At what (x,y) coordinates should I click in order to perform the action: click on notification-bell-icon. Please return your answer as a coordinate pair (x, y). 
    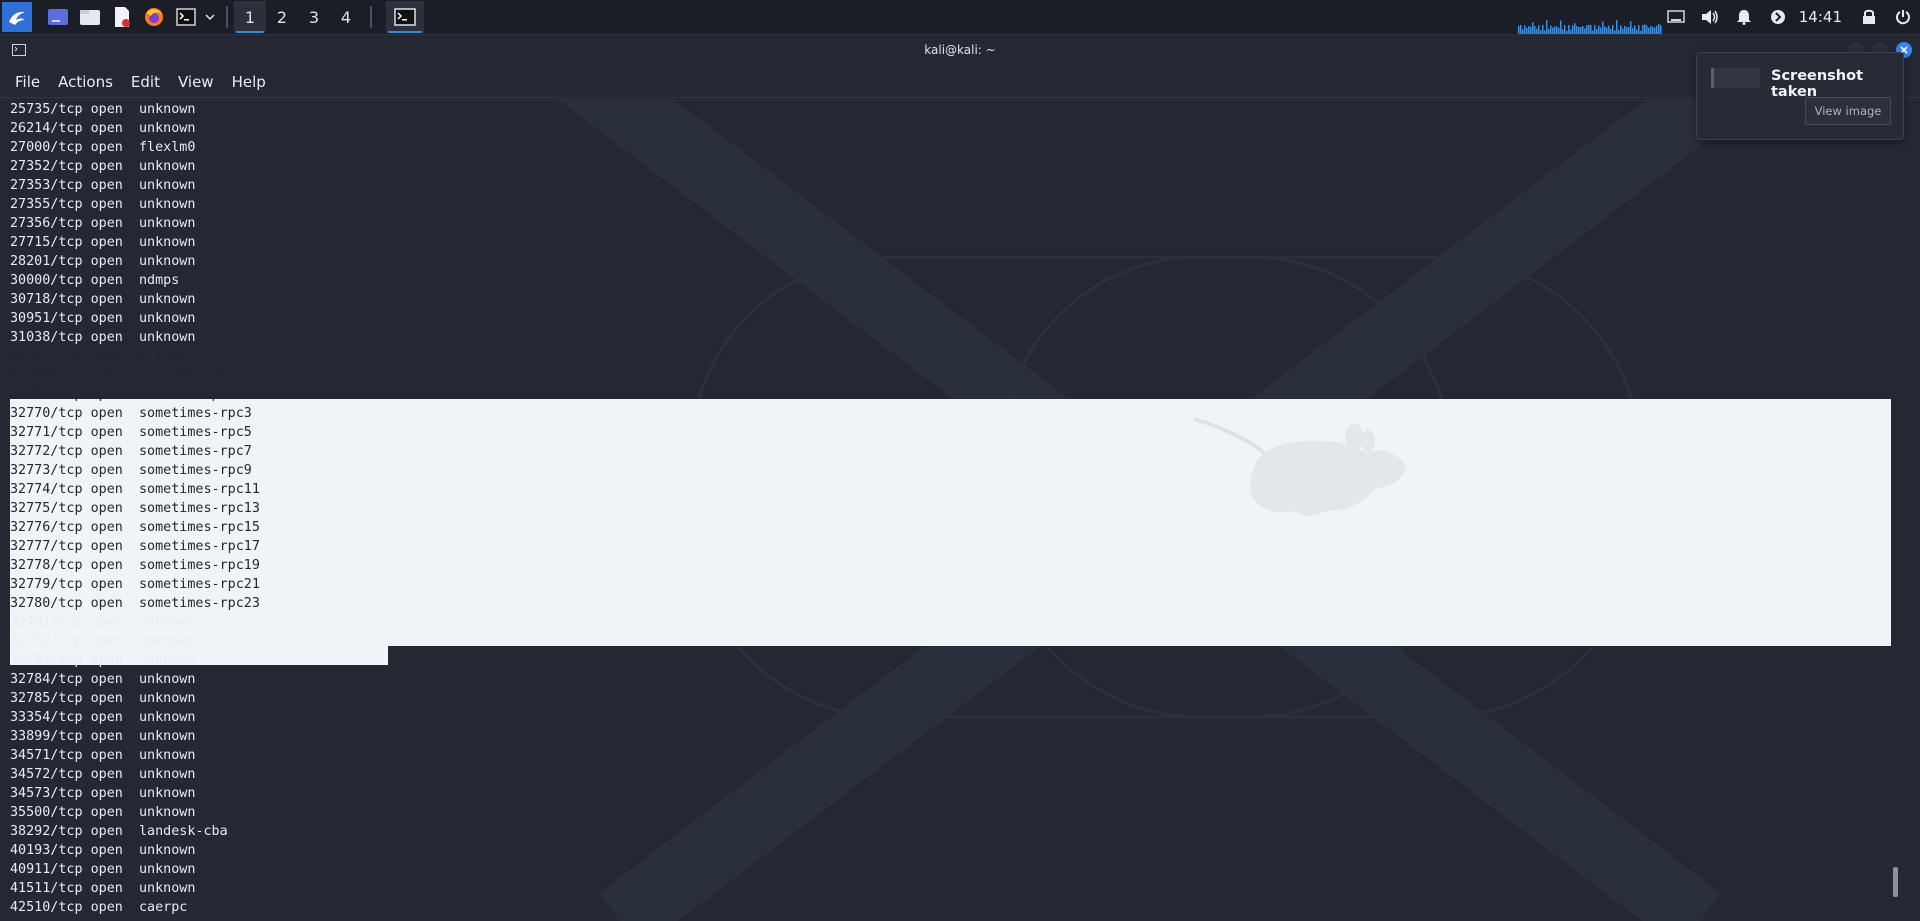
    Looking at the image, I should click on (1744, 17).